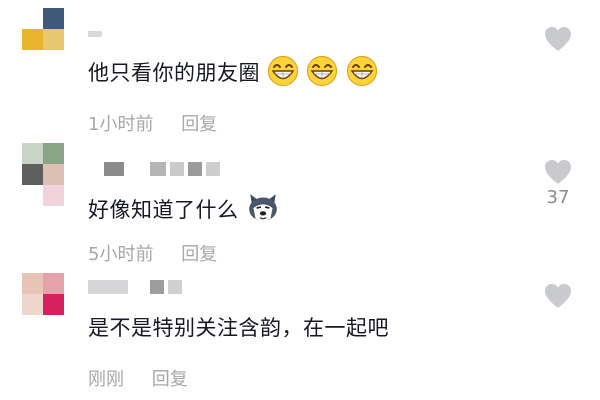 This screenshot has height=400, width=600. I want to click on comment-text: 他只看你的朋友圈, so click(233, 71).